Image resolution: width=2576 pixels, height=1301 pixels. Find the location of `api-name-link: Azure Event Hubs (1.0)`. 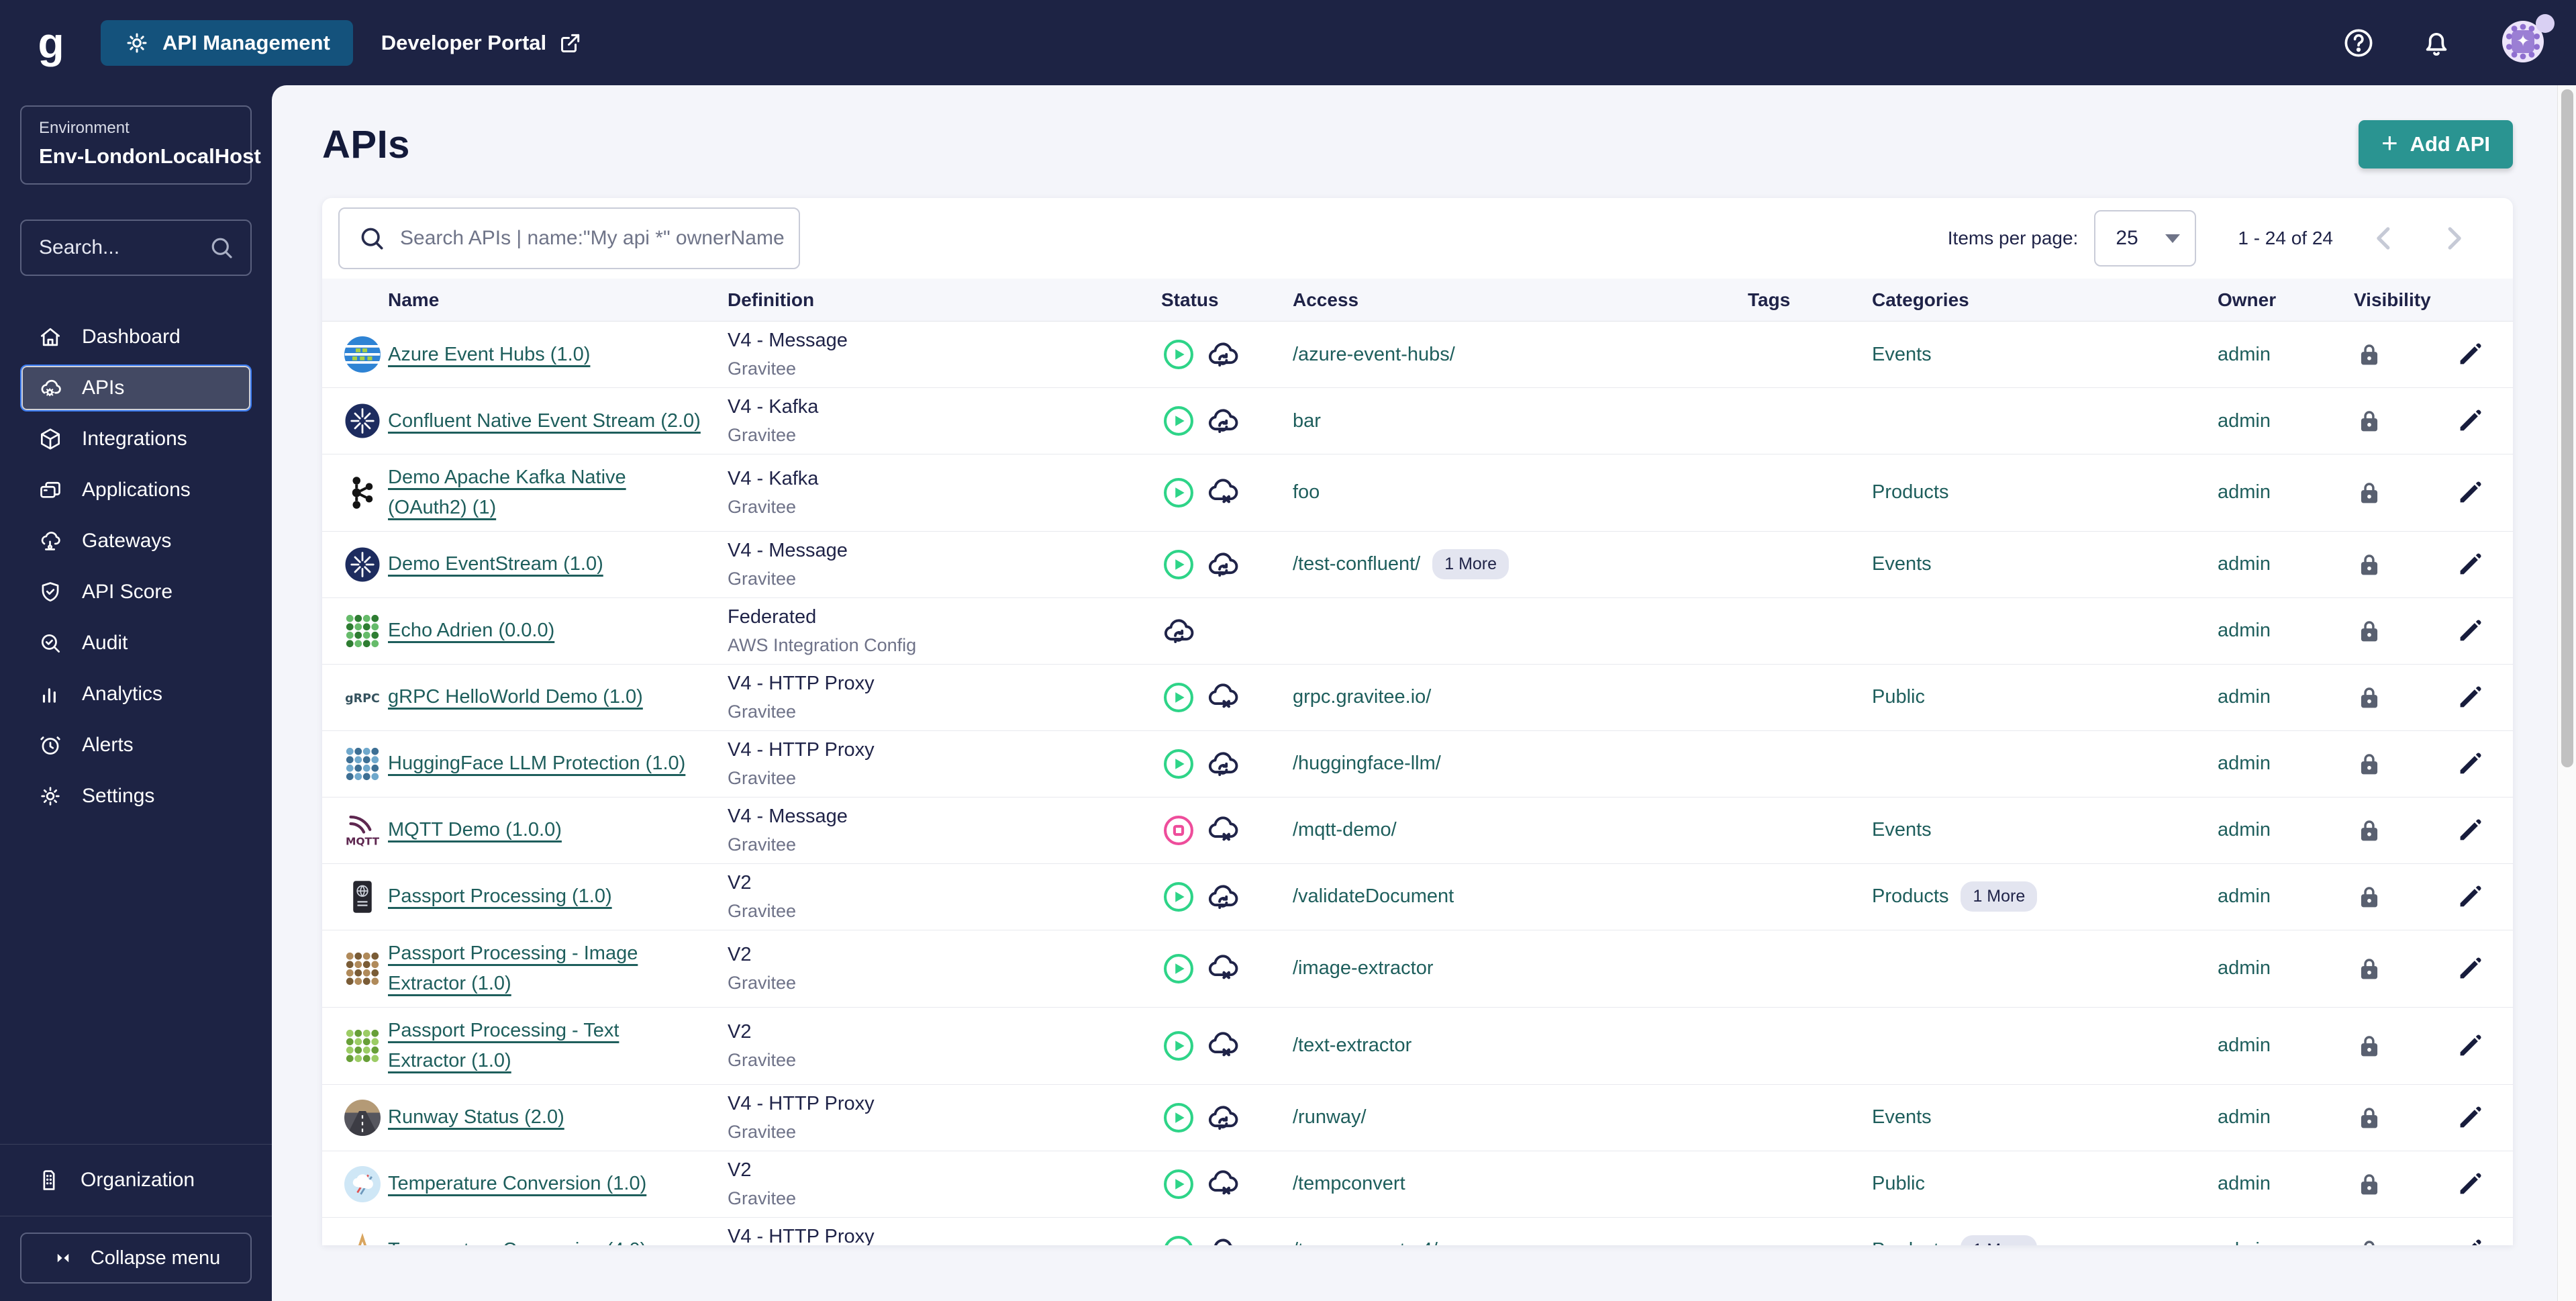

api-name-link: Azure Event Hubs (1.0) is located at coordinates (502, 355).